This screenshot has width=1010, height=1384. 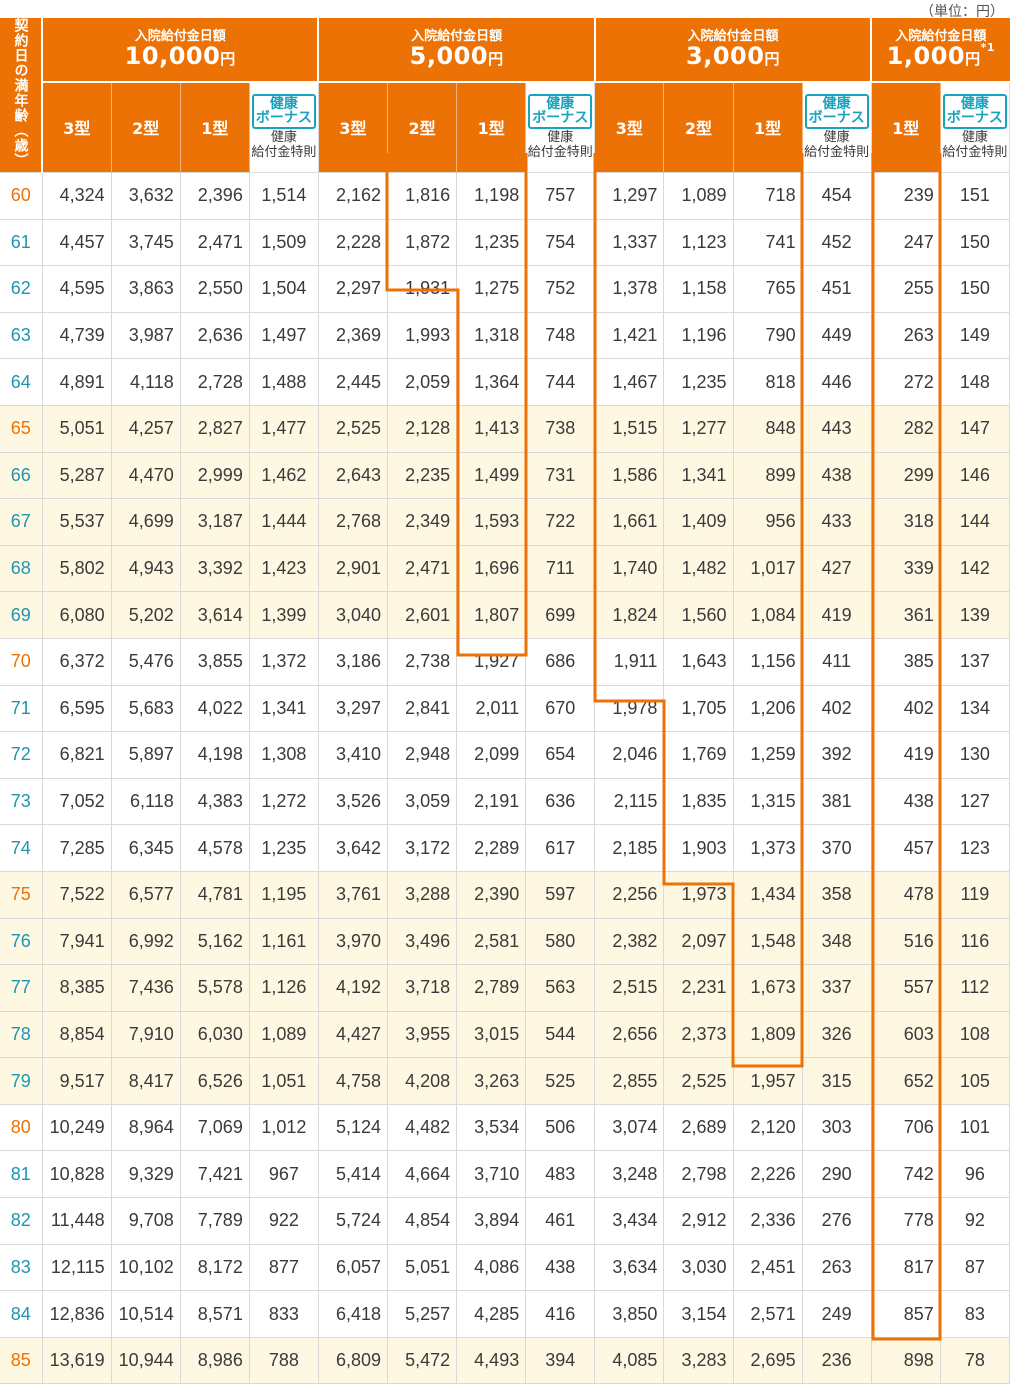 I want to click on premium-cell: 1,259, so click(x=767, y=755).